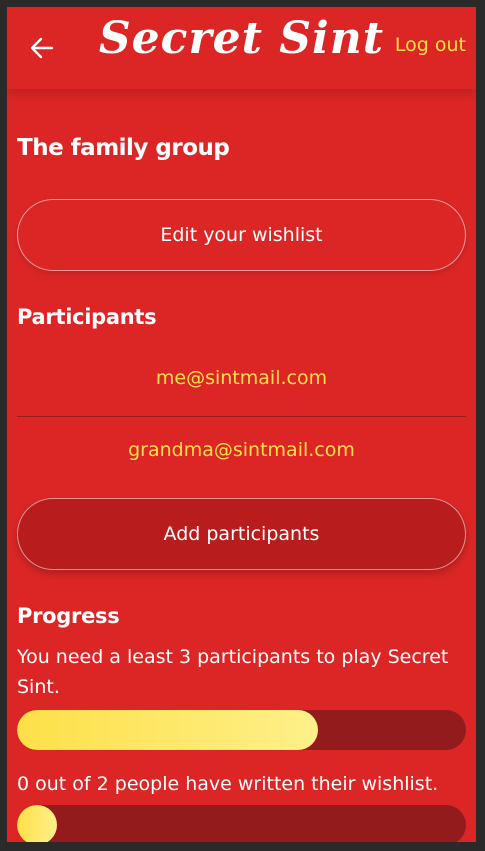 The image size is (485, 851). Describe the element at coordinates (241, 235) in the screenshot. I see `edit-wishlist-button: Edit your wishlist` at that location.